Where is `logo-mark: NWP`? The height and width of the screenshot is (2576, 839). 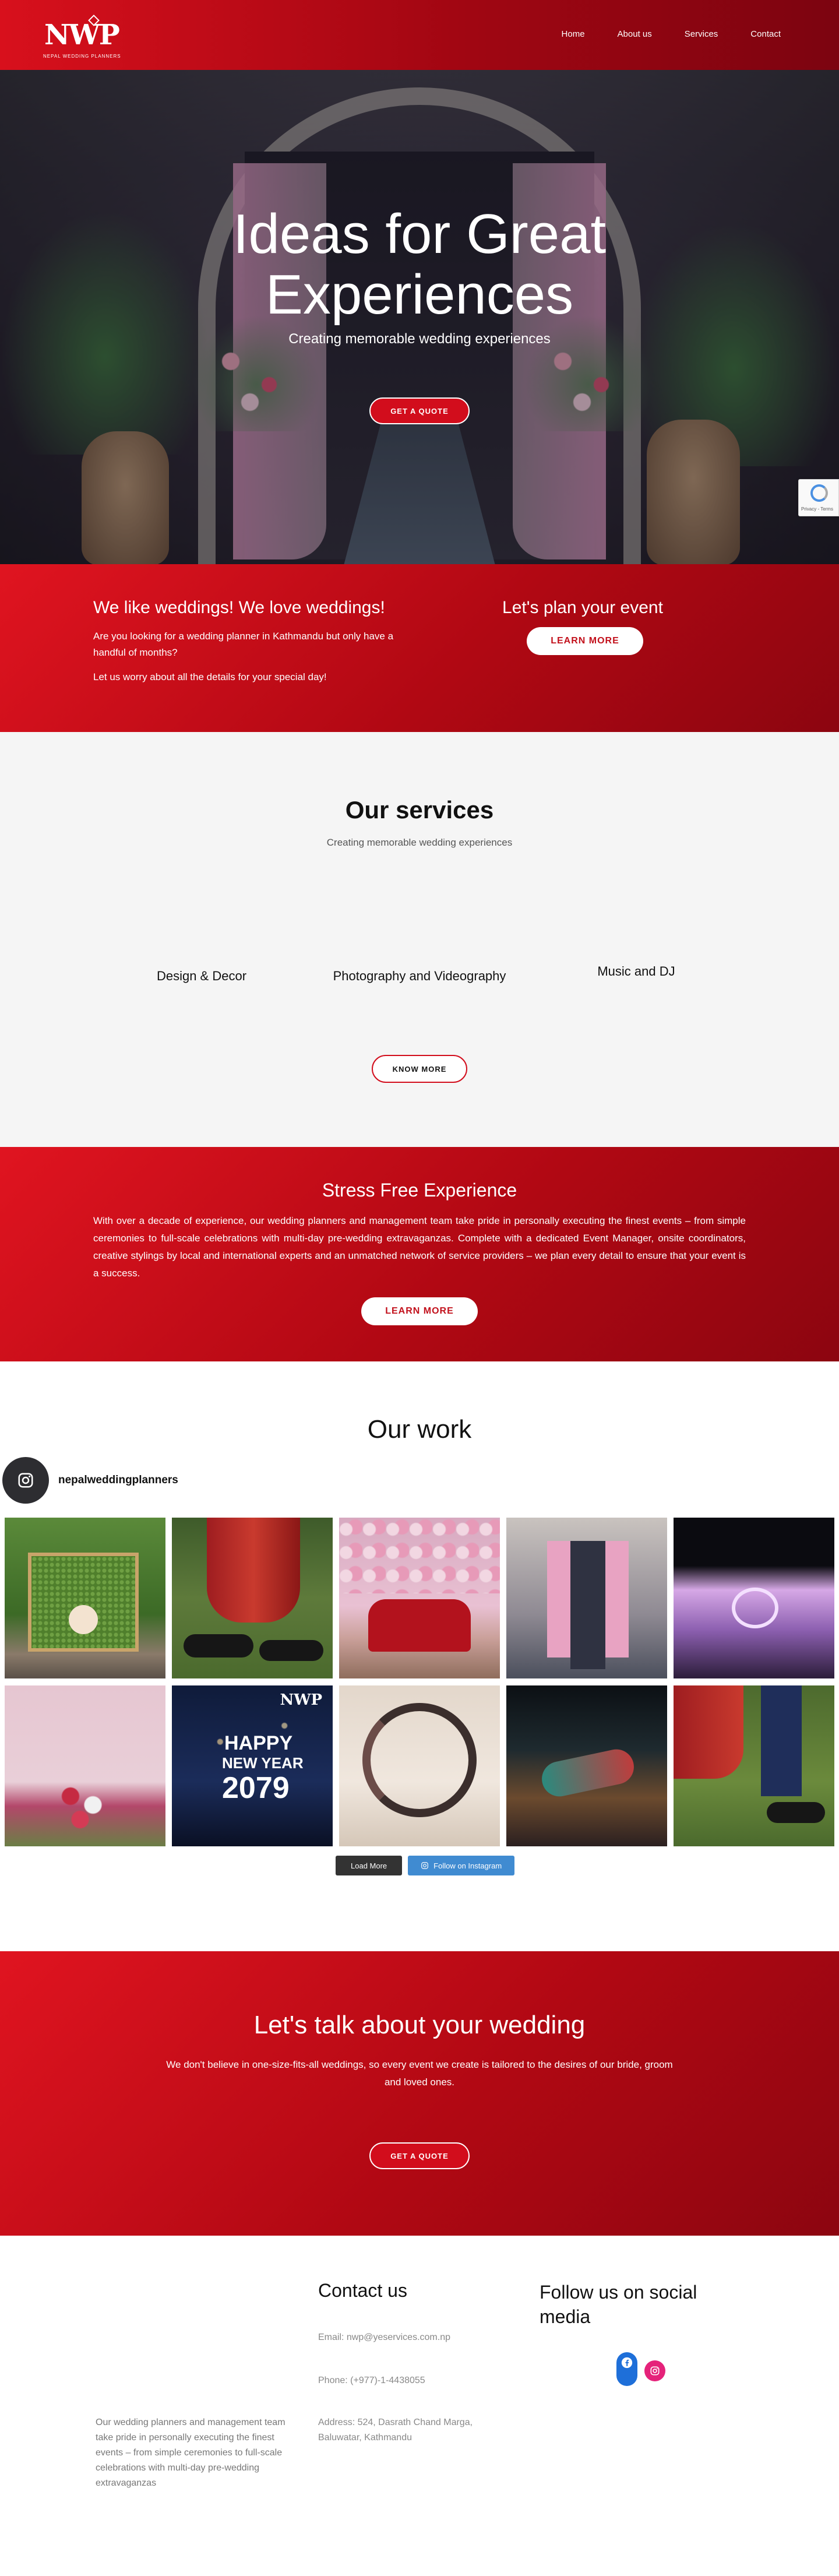 logo-mark: NWP is located at coordinates (82, 35).